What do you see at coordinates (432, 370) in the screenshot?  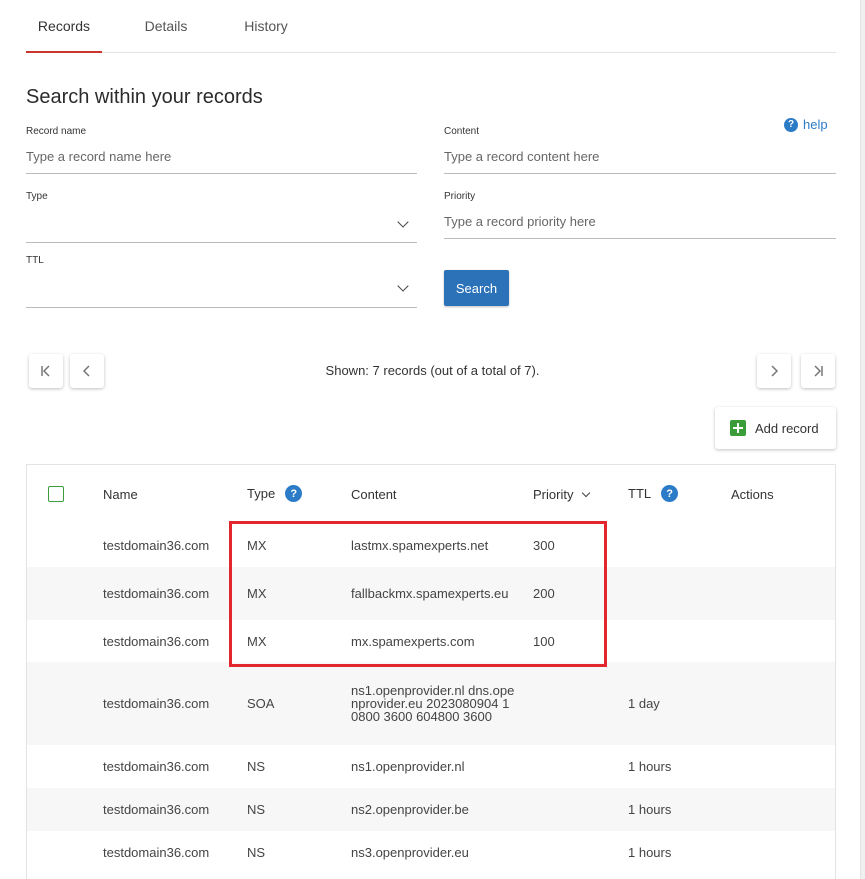 I see `records-shown-text: Shown: 7 records (out of a total of 7).` at bounding box center [432, 370].